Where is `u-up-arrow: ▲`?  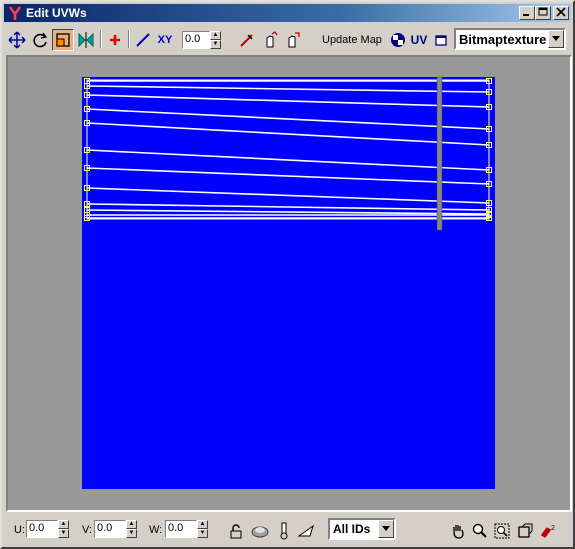
u-up-arrow: ▲ is located at coordinates (63, 524).